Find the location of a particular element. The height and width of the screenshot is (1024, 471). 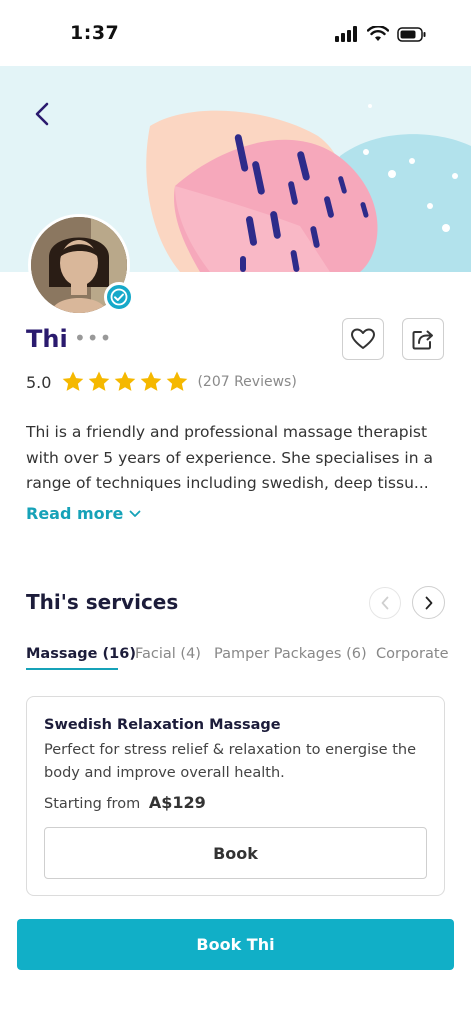

starting-from-label: Starting from is located at coordinates (92, 804).